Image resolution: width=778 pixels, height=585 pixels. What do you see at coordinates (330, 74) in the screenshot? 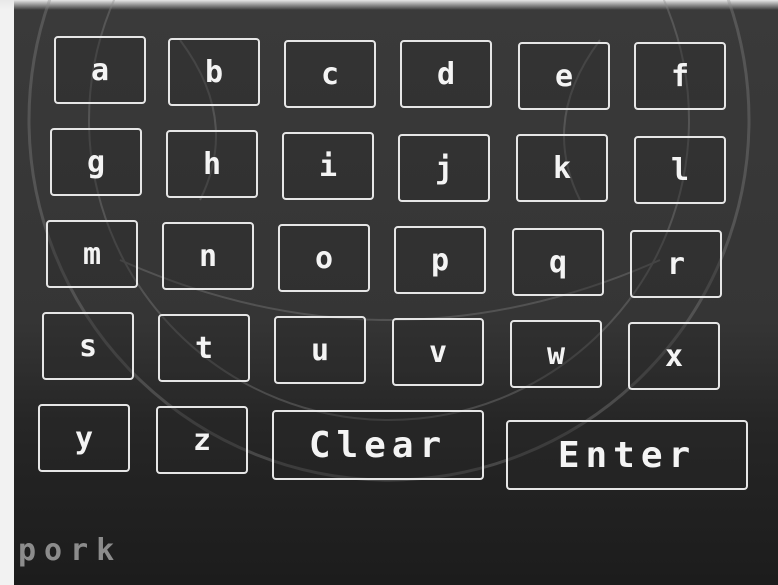
I see `key-c: c` at bounding box center [330, 74].